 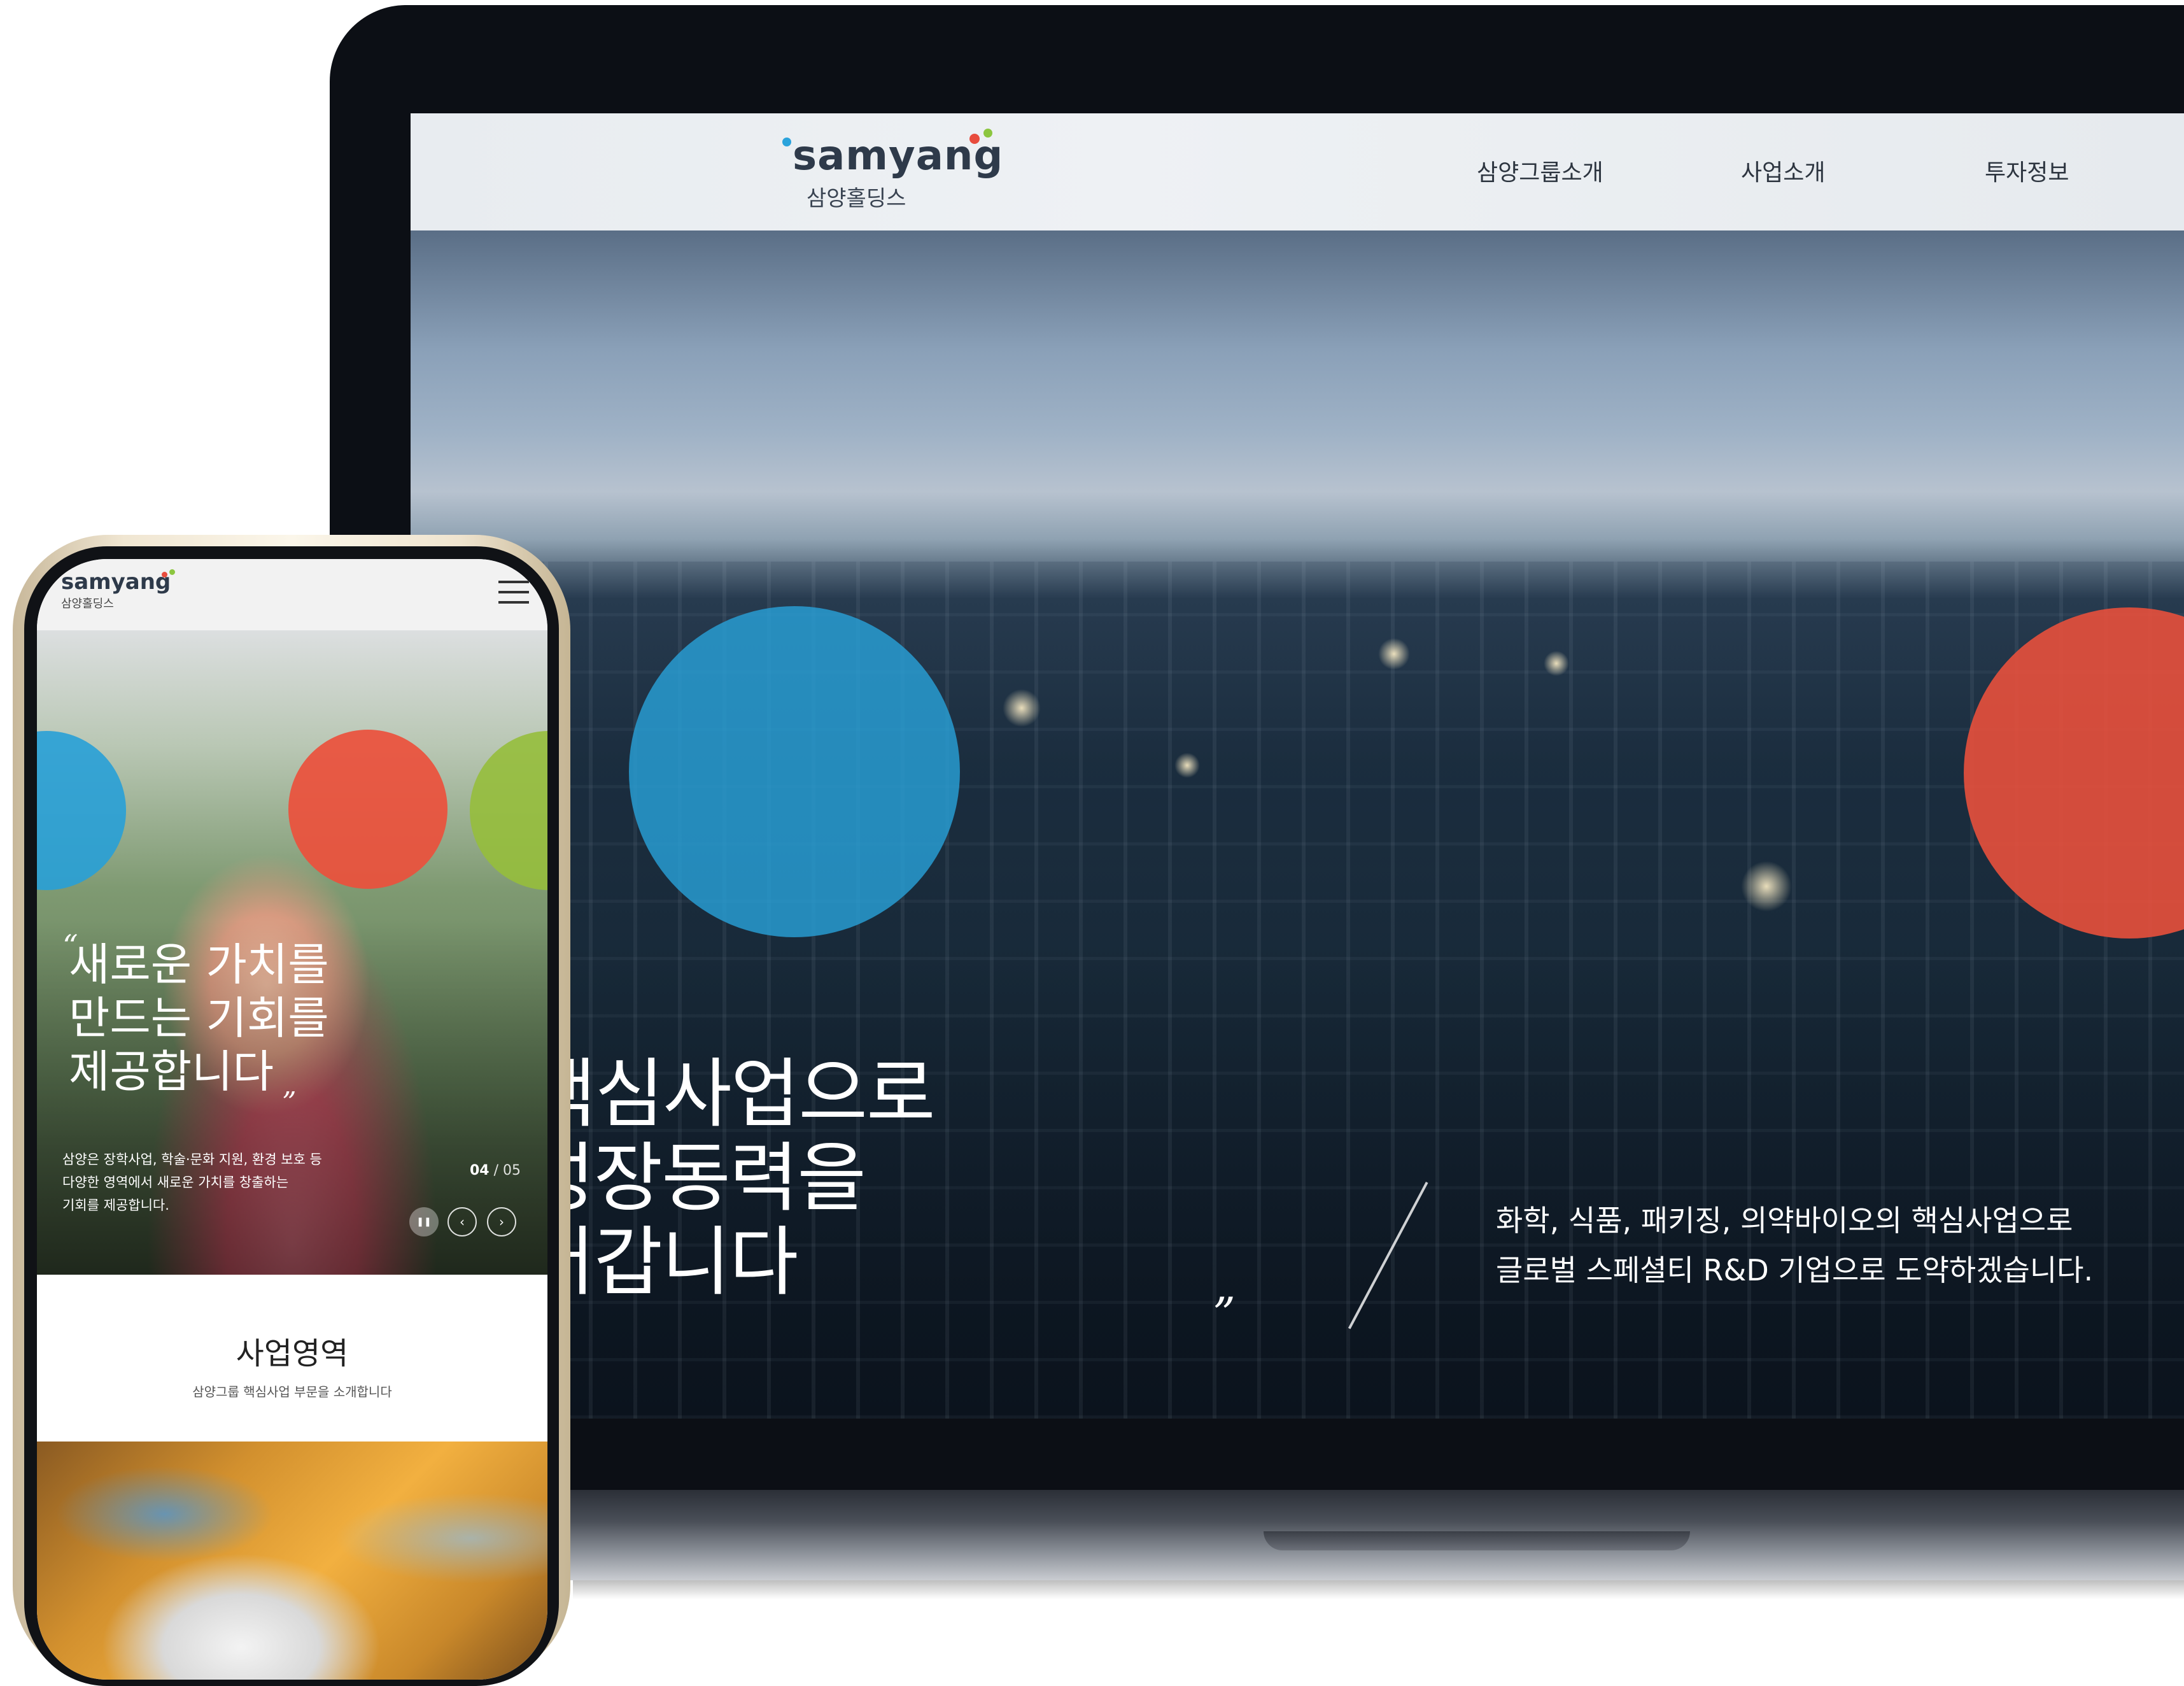 I want to click on laptop-shadow, so click(x=1378, y=1589).